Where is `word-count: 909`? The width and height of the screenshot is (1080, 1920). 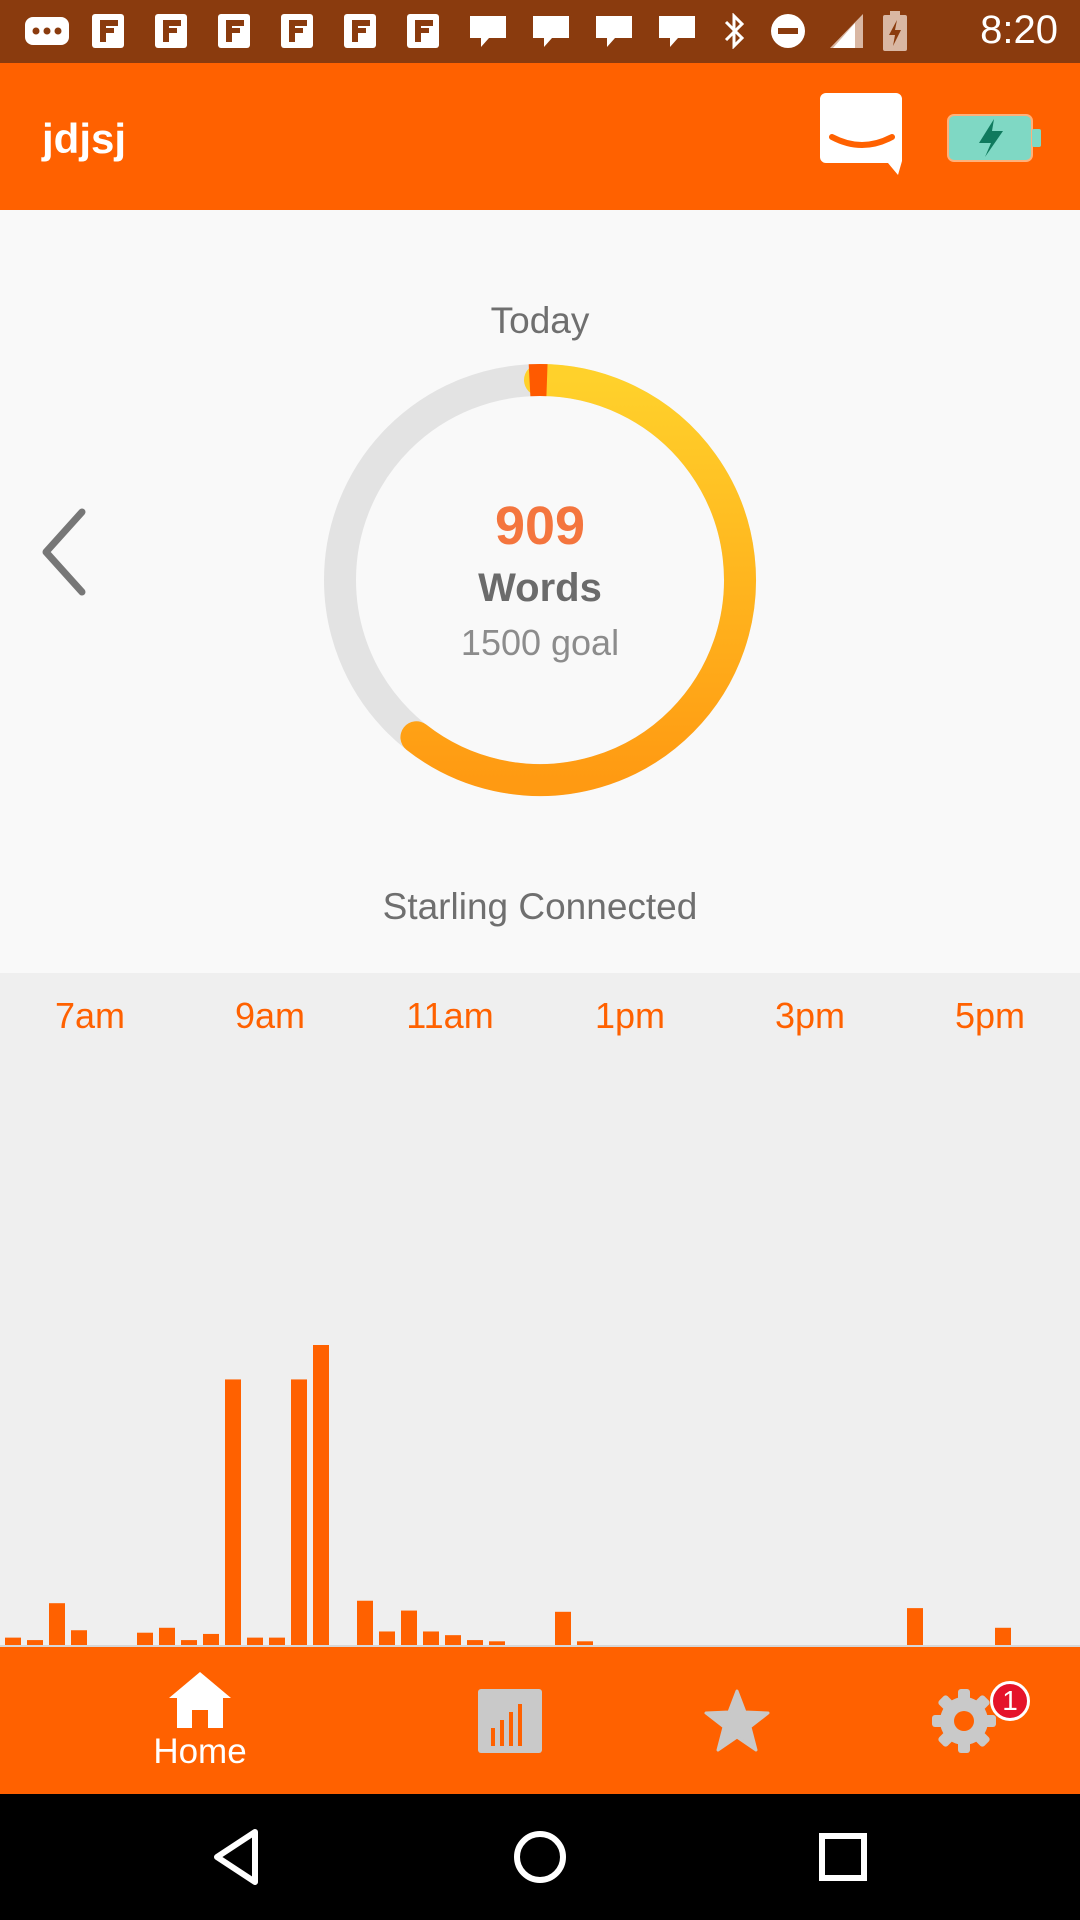
word-count: 909 is located at coordinates (540, 526).